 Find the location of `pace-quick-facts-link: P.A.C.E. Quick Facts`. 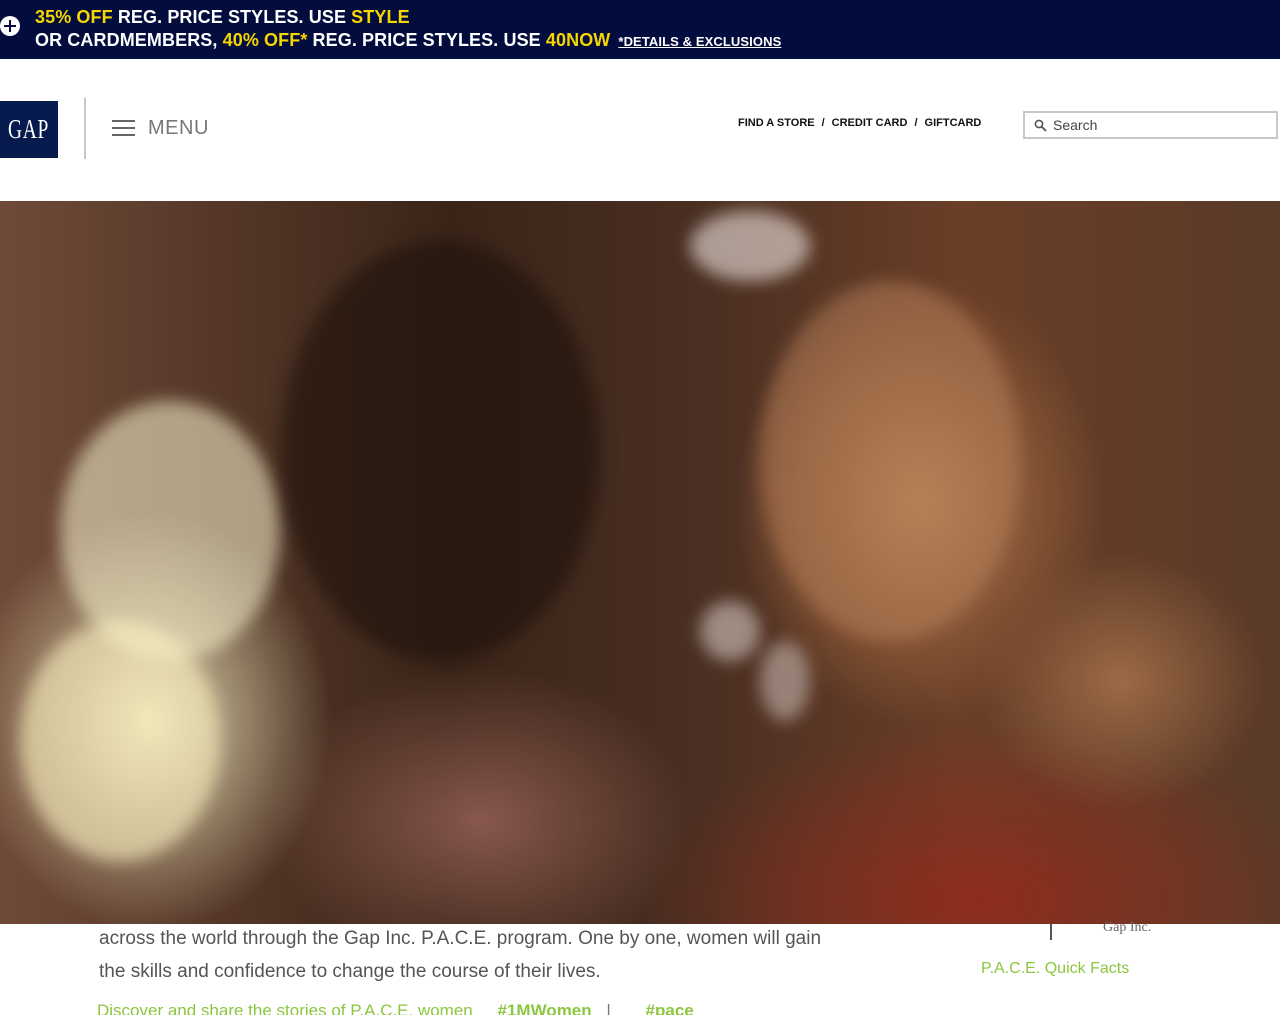

pace-quick-facts-link: P.A.C.E. Quick Facts is located at coordinates (1055, 969).